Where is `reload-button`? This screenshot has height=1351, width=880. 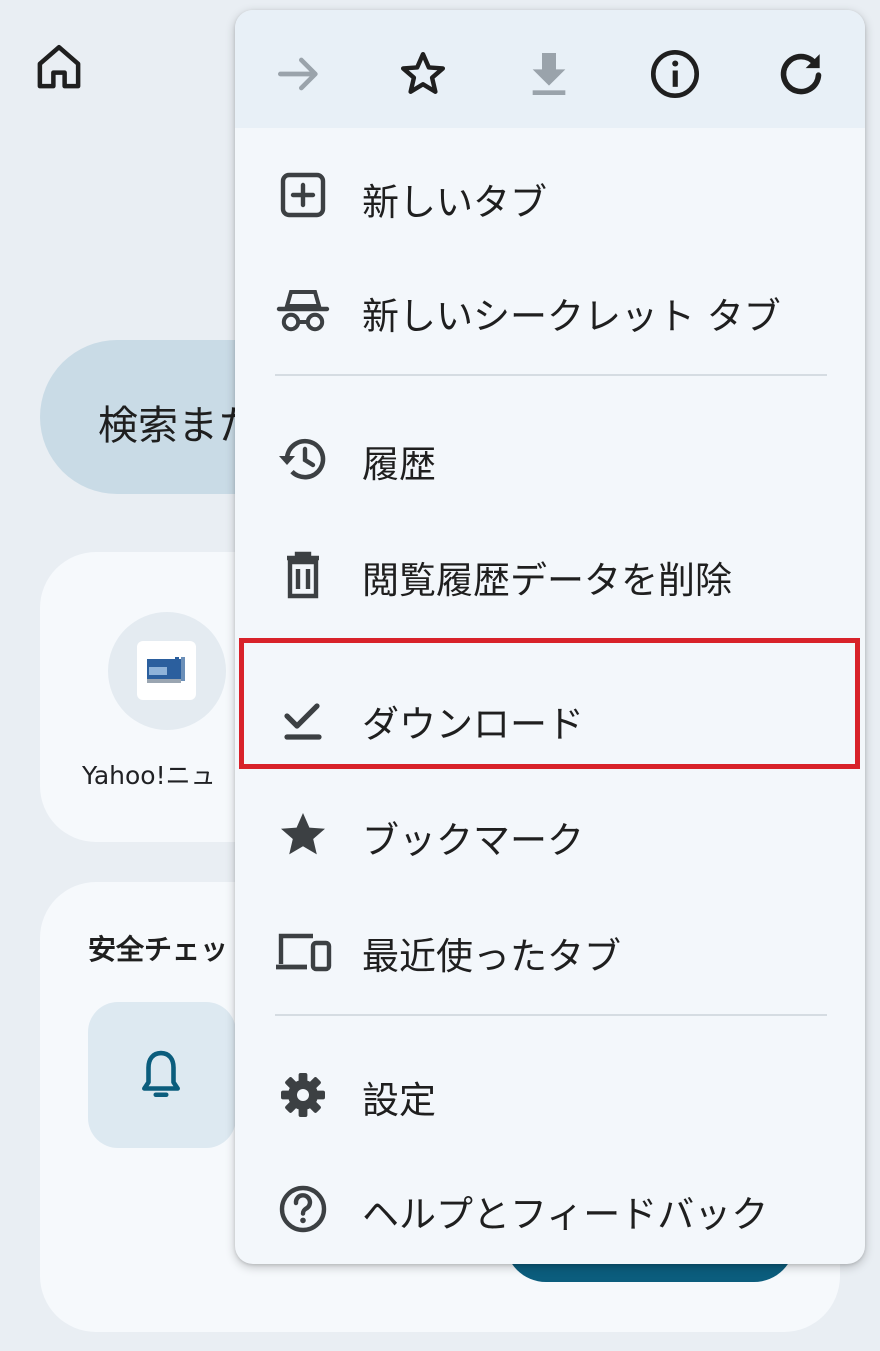
reload-button is located at coordinates (801, 74).